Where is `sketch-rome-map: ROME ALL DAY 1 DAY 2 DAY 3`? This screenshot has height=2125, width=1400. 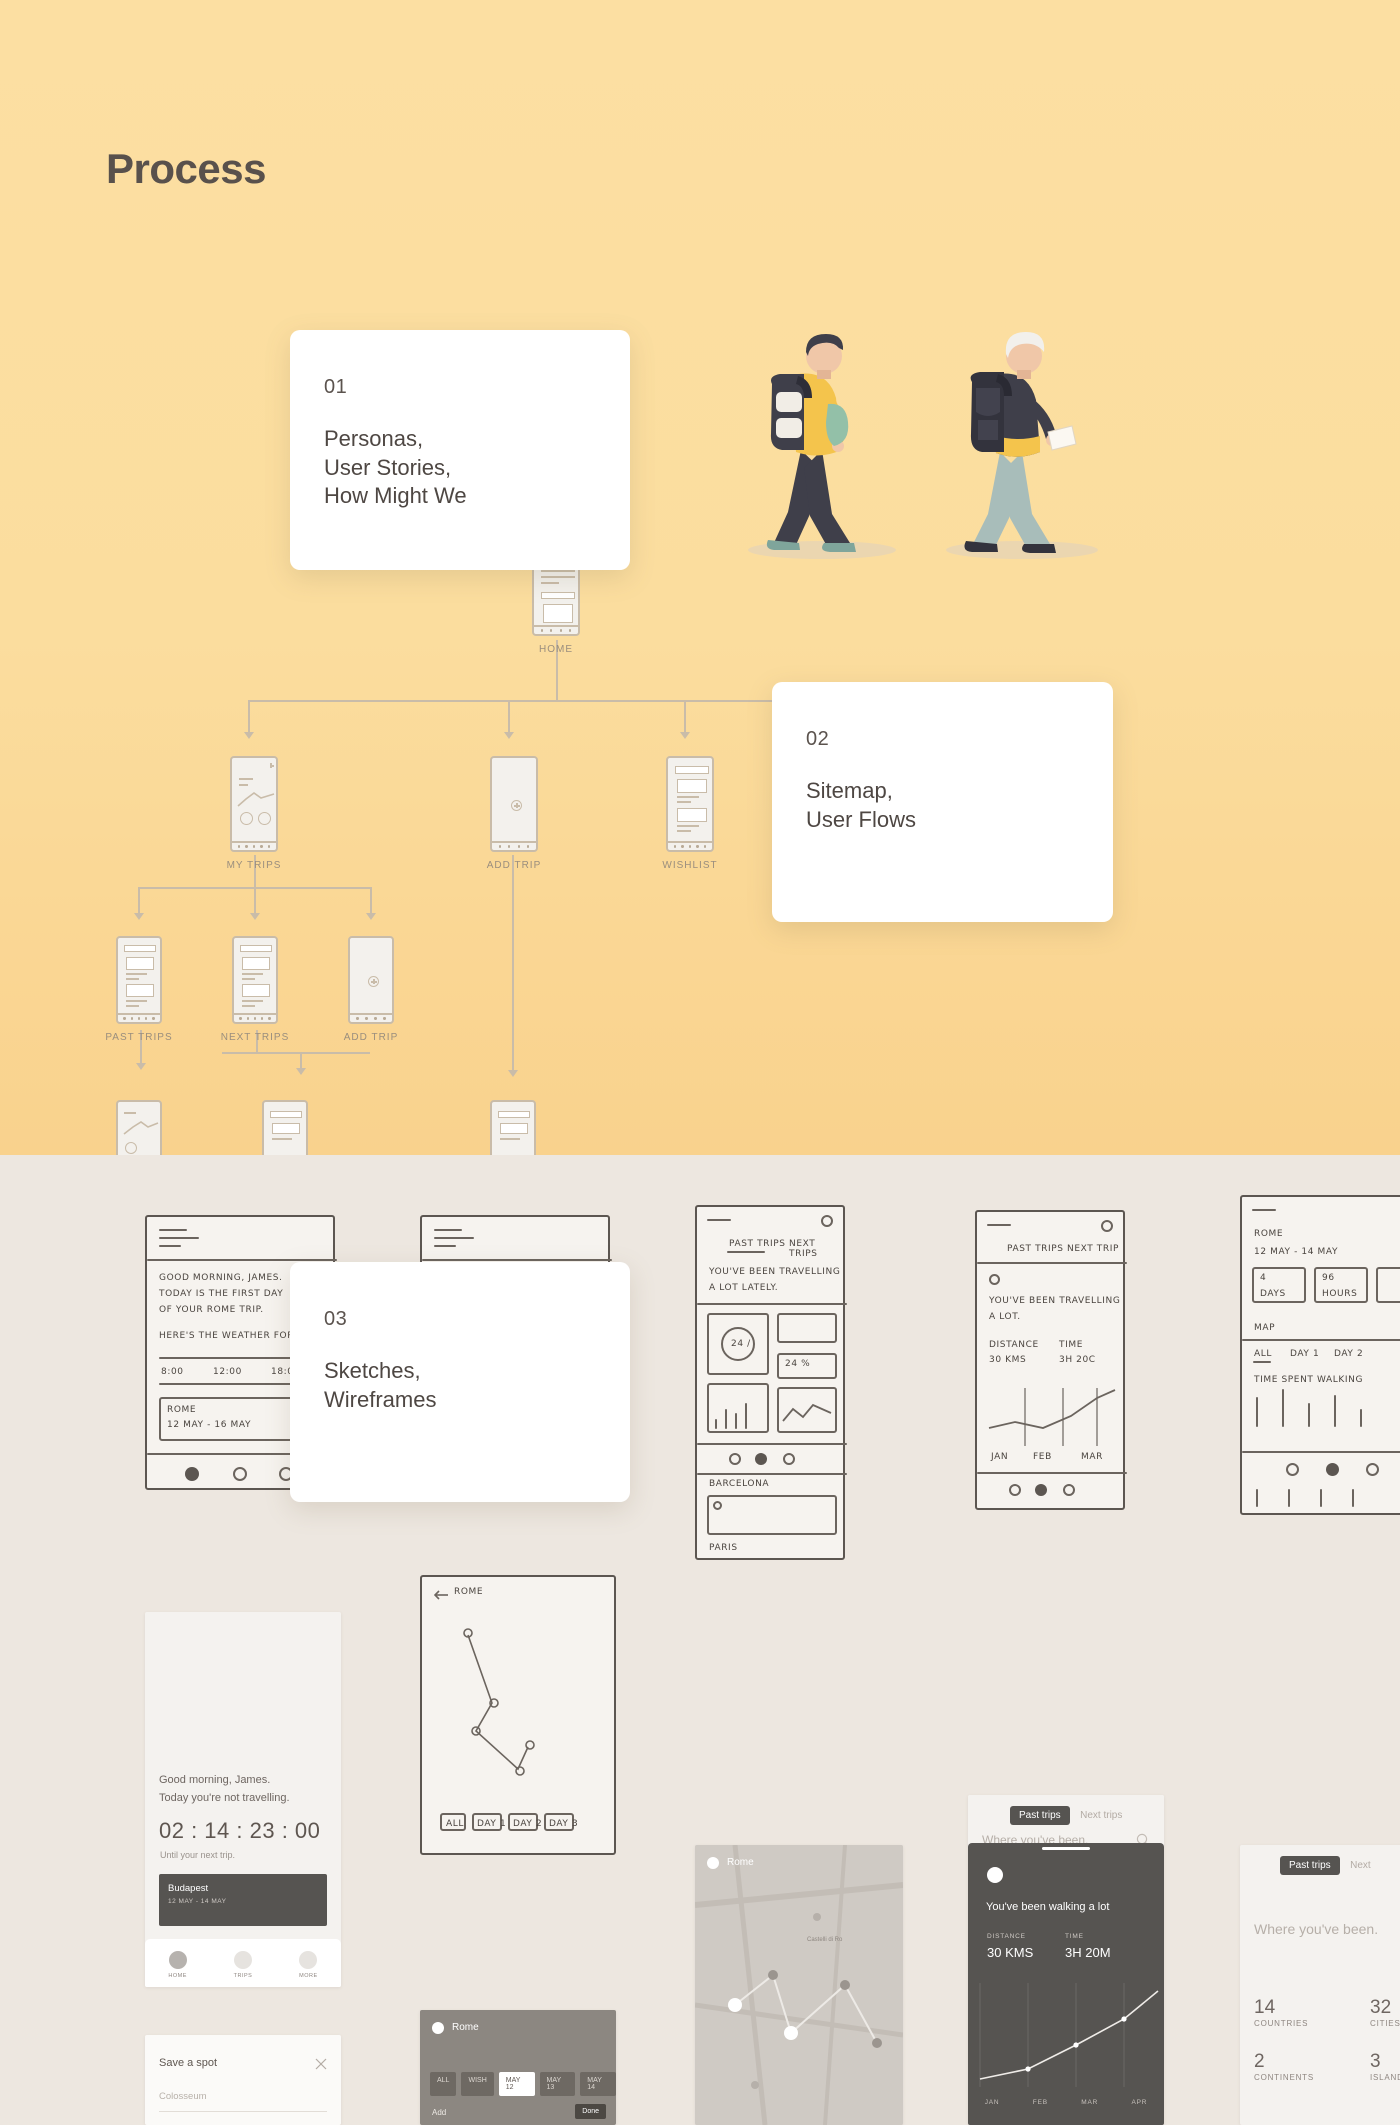 sketch-rome-map: ROME ALL DAY 1 DAY 2 DAY 3 is located at coordinates (518, 1715).